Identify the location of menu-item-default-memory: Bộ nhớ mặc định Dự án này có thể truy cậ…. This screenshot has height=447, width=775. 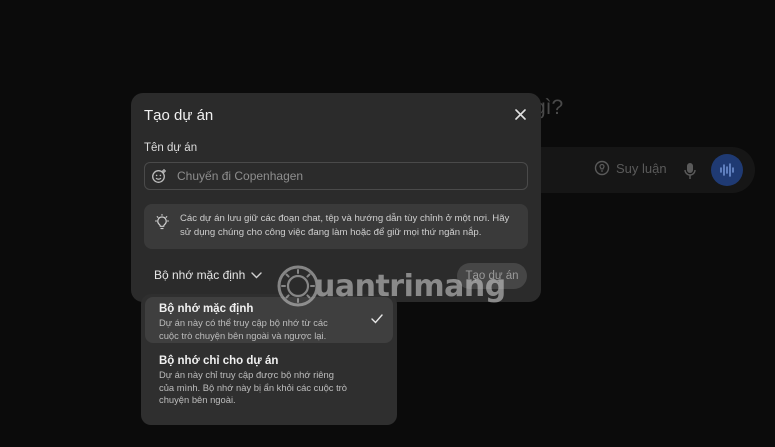
(269, 320).